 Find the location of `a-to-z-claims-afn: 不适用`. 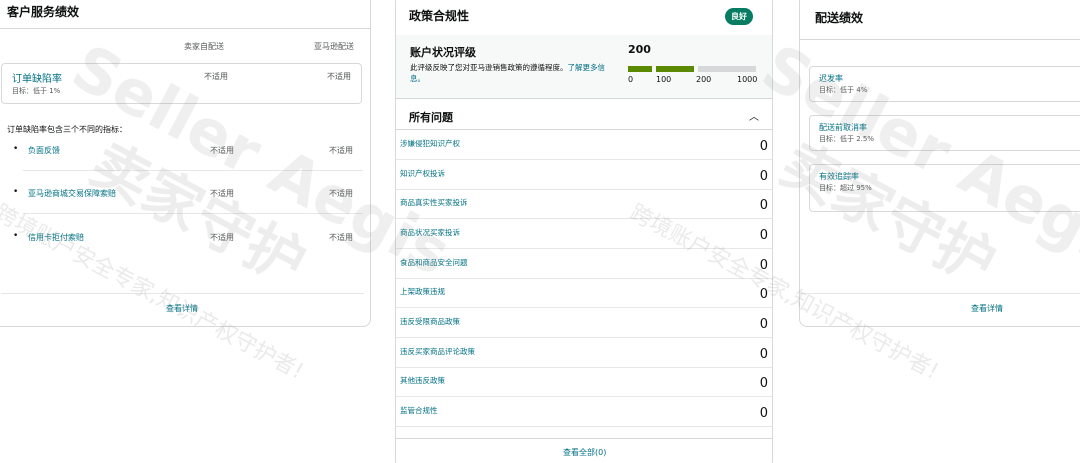

a-to-z-claims-afn: 不适用 is located at coordinates (341, 193).